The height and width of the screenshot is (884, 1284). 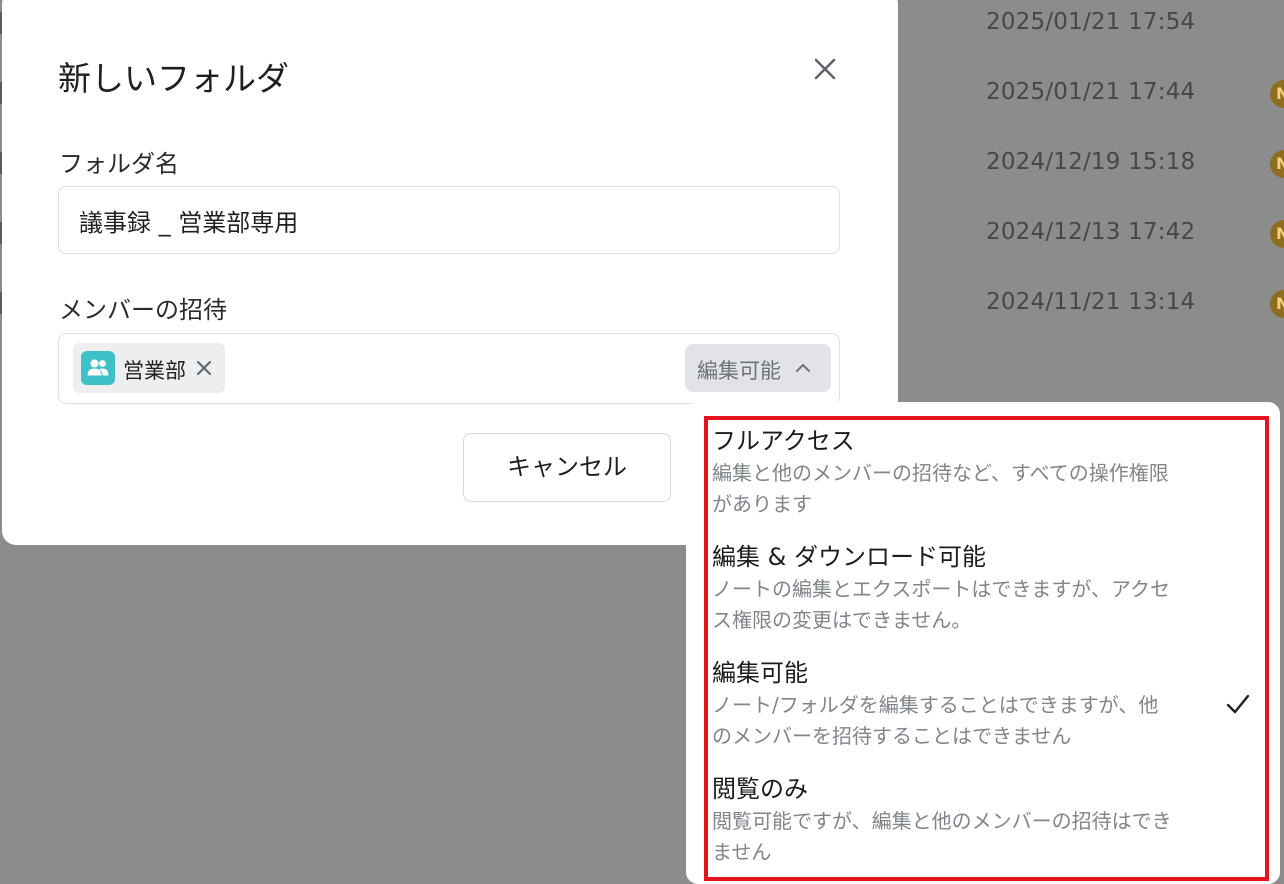 What do you see at coordinates (760, 673) in the screenshot?
I see `option-title: 編集可能` at bounding box center [760, 673].